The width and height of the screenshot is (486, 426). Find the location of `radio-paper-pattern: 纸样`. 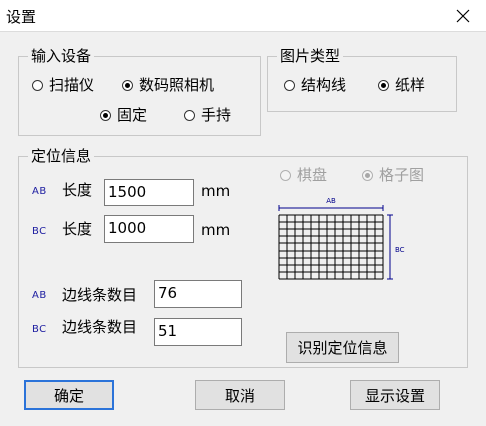

radio-paper-pattern: 纸样 is located at coordinates (401, 85).